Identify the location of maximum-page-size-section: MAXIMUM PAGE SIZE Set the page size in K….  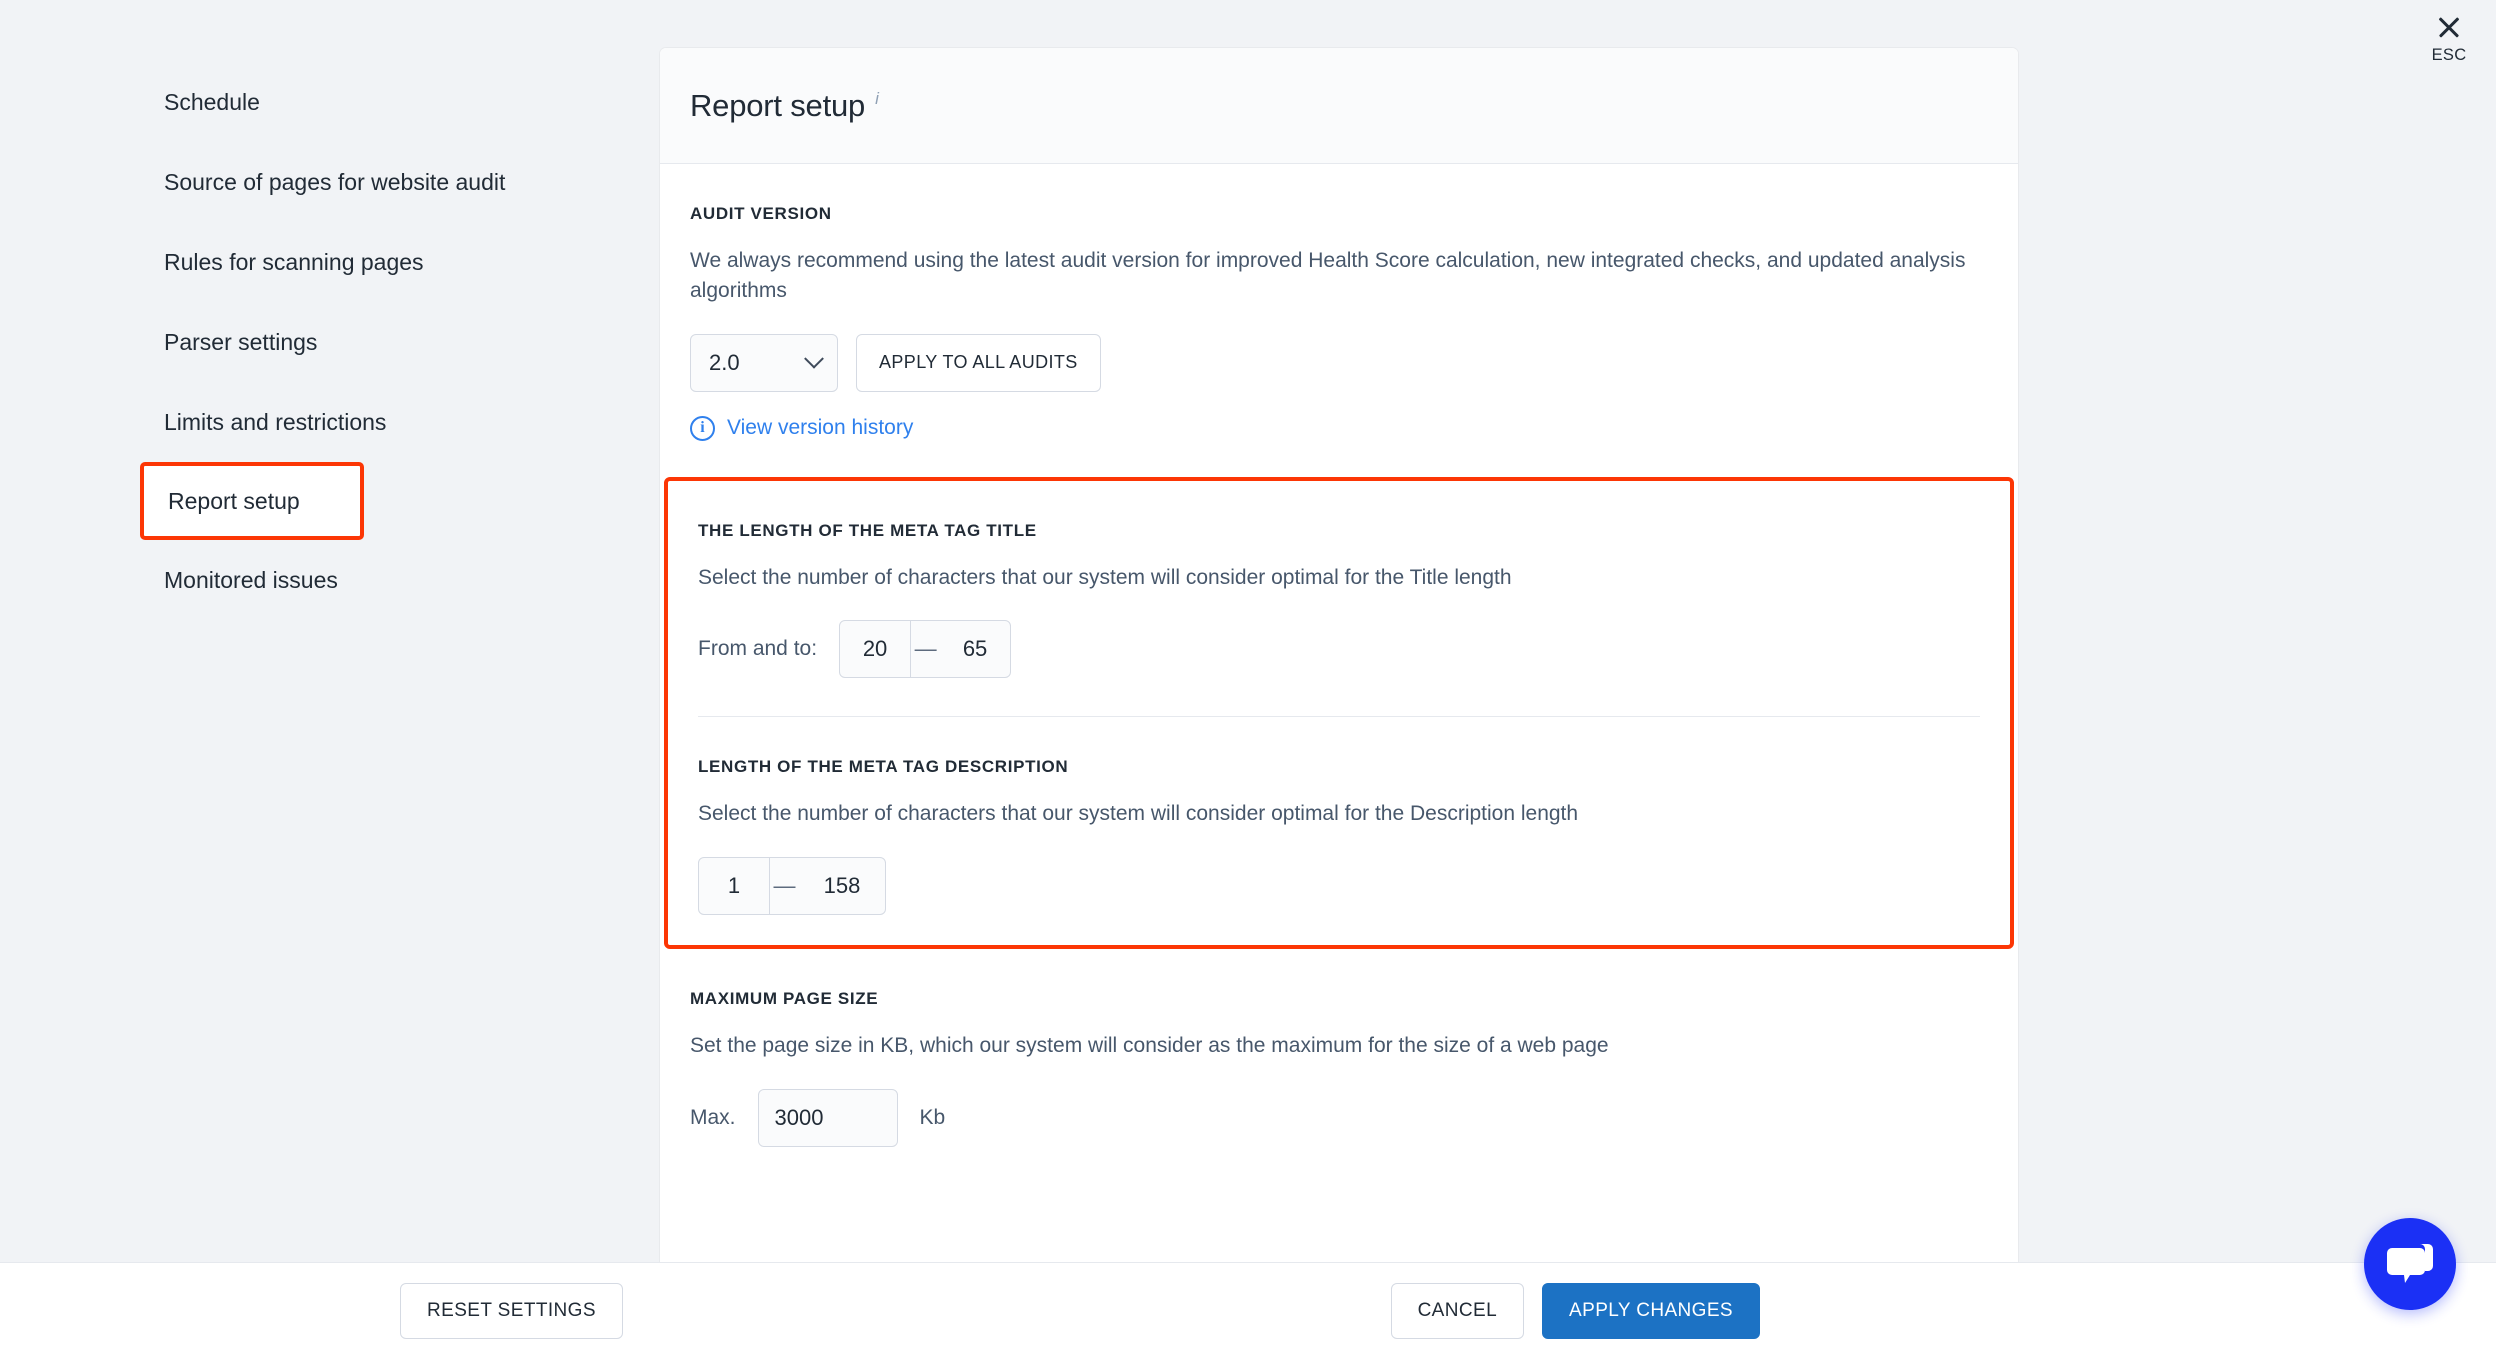
(1339, 1048).